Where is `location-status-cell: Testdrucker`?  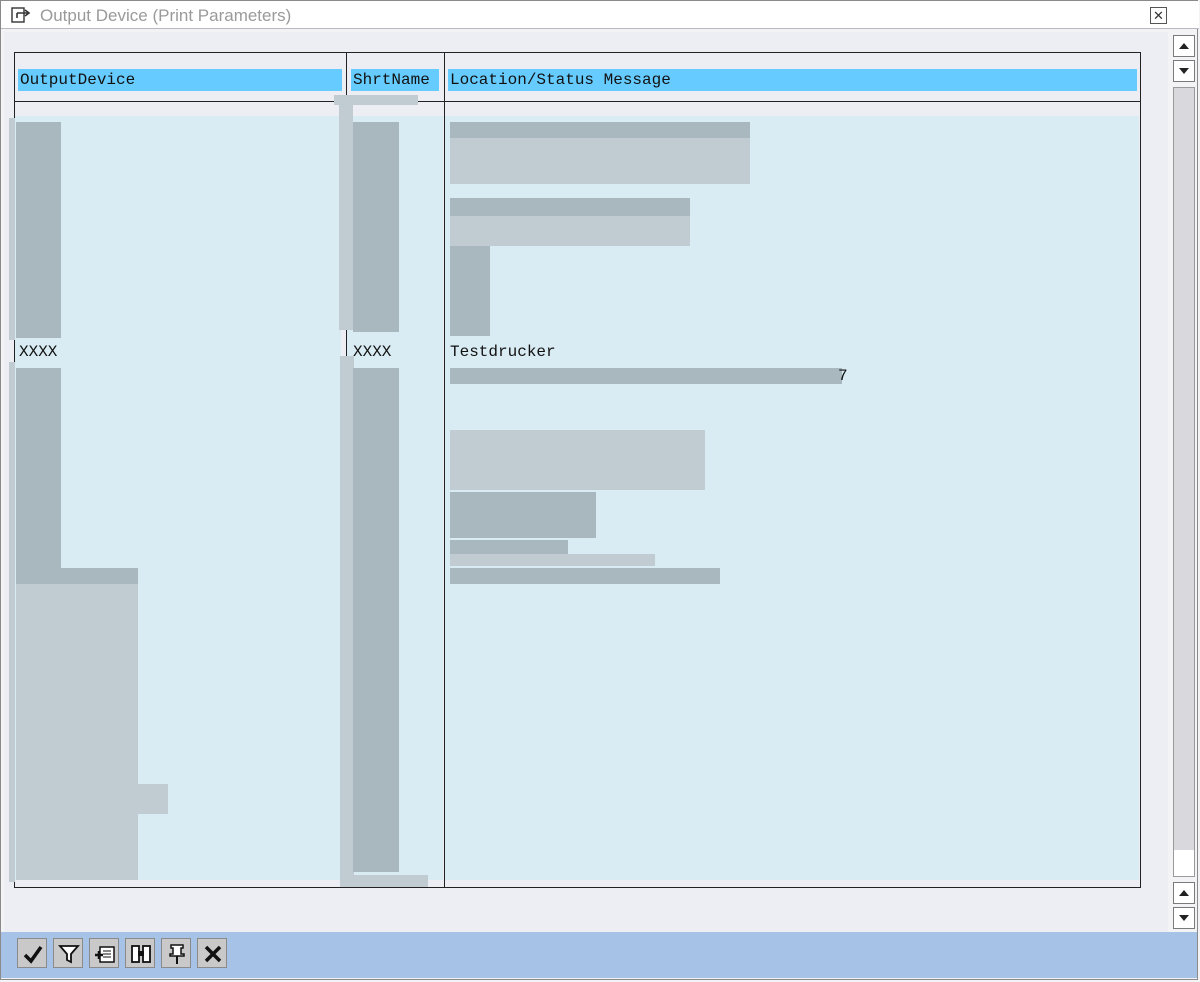
location-status-cell: Testdrucker is located at coordinates (503, 352).